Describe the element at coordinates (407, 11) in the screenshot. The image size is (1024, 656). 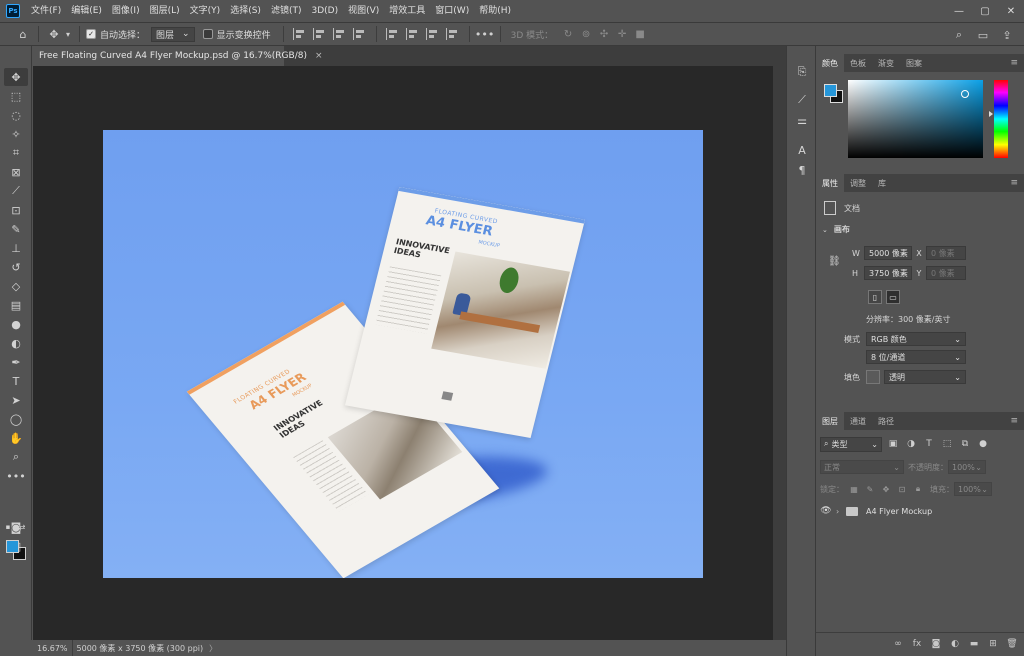
I see `menu-plugins: 增效工具` at that location.